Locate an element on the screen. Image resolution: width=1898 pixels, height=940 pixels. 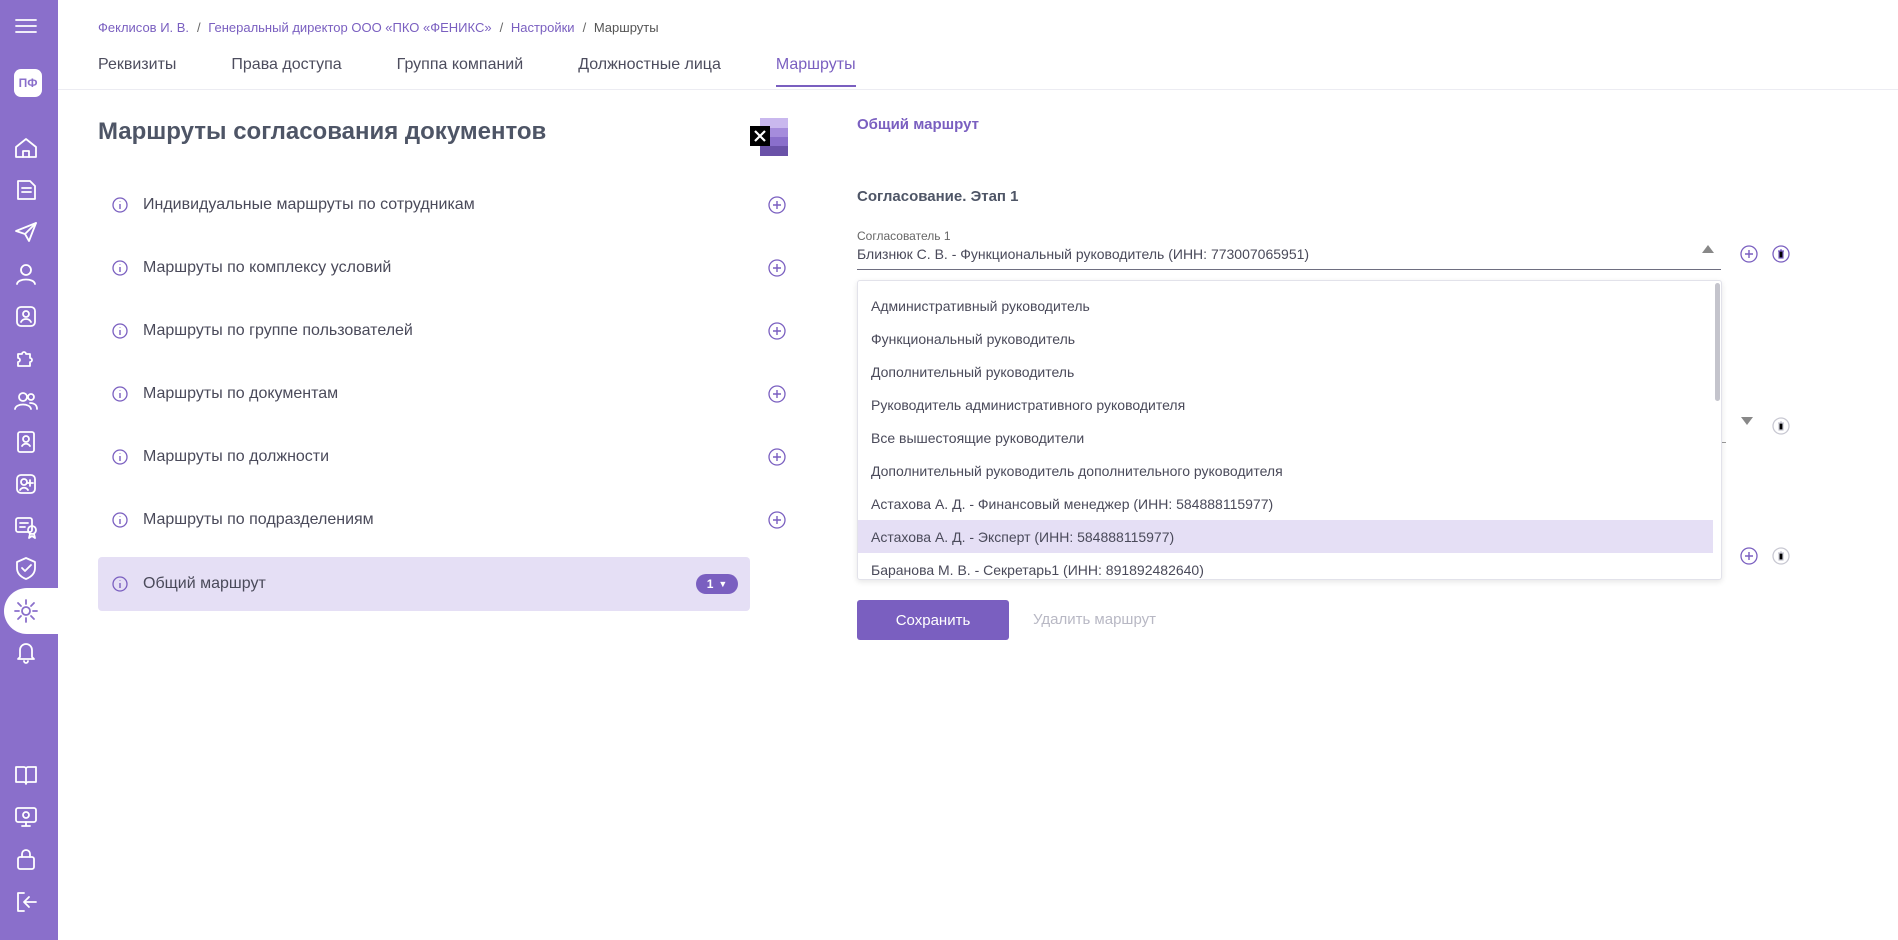
dropdown-option: Административный руководитель is located at coordinates (1285, 305).